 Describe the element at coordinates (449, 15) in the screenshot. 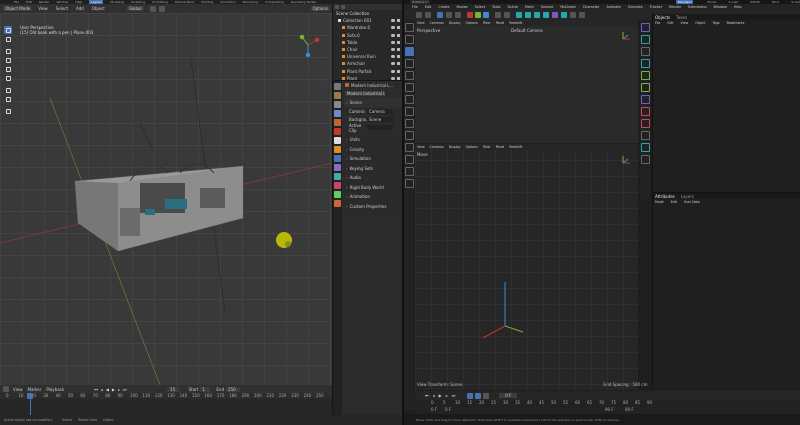

I see `scale-mode-icon` at that location.